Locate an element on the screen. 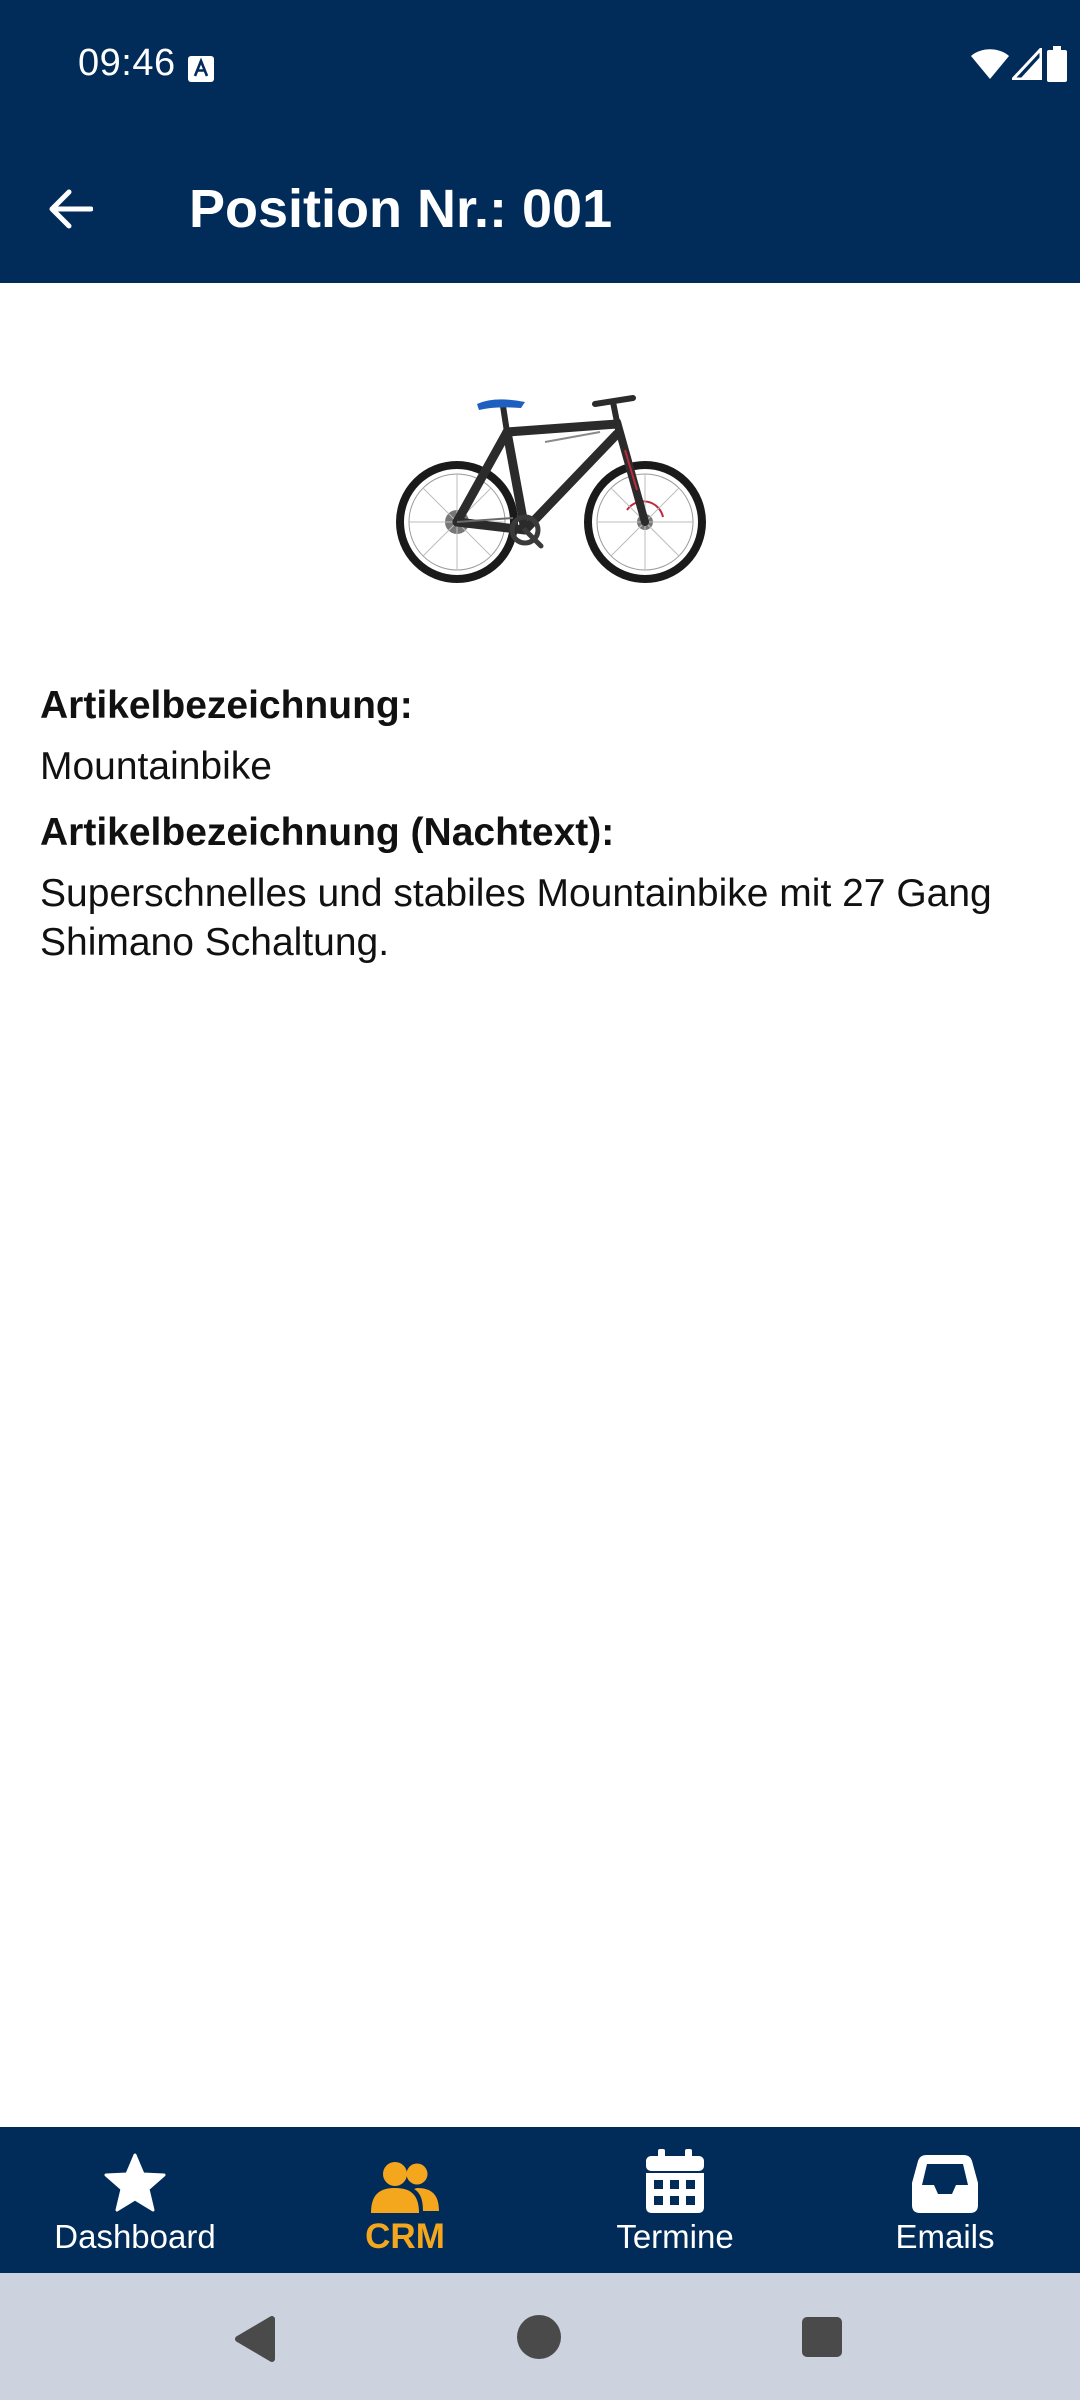 Image resolution: width=1080 pixels, height=2400 pixels. signal-icon is located at coordinates (1026, 65).